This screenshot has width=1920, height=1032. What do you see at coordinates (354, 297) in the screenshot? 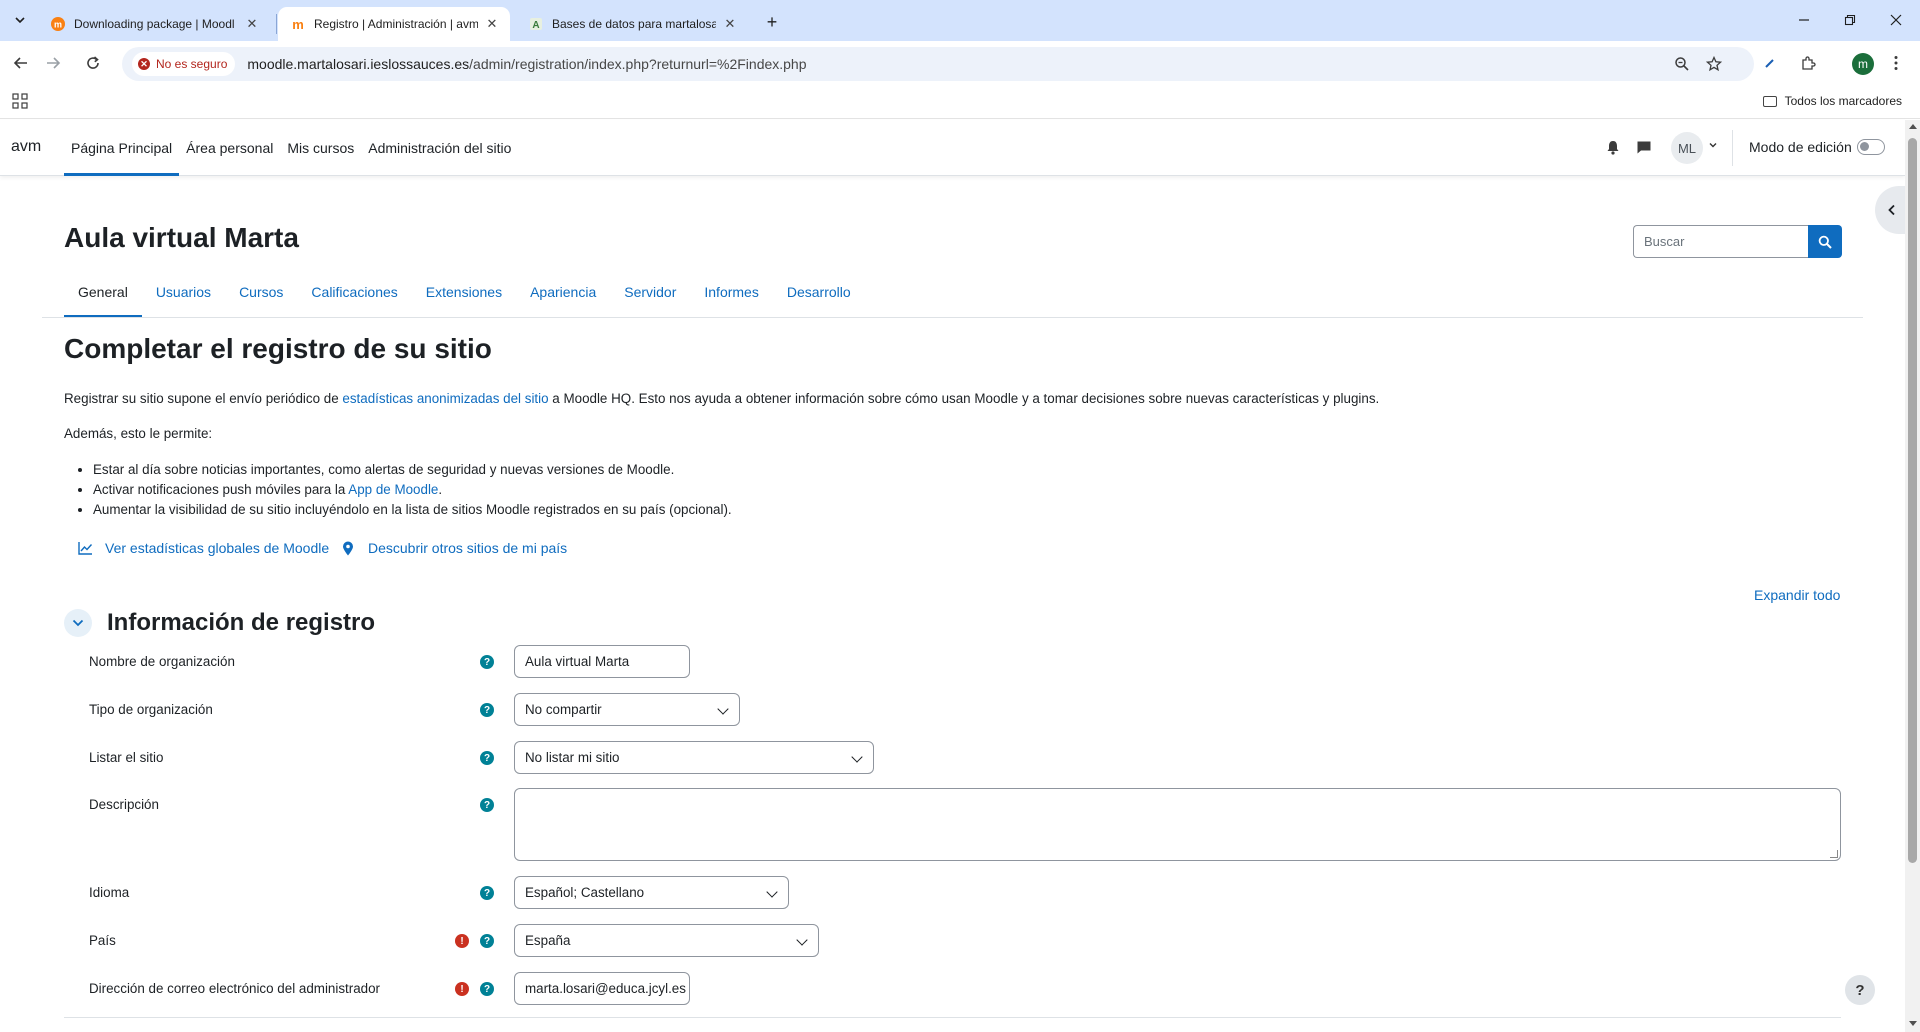
I see `tab-calificaciones: Calificaciones` at bounding box center [354, 297].